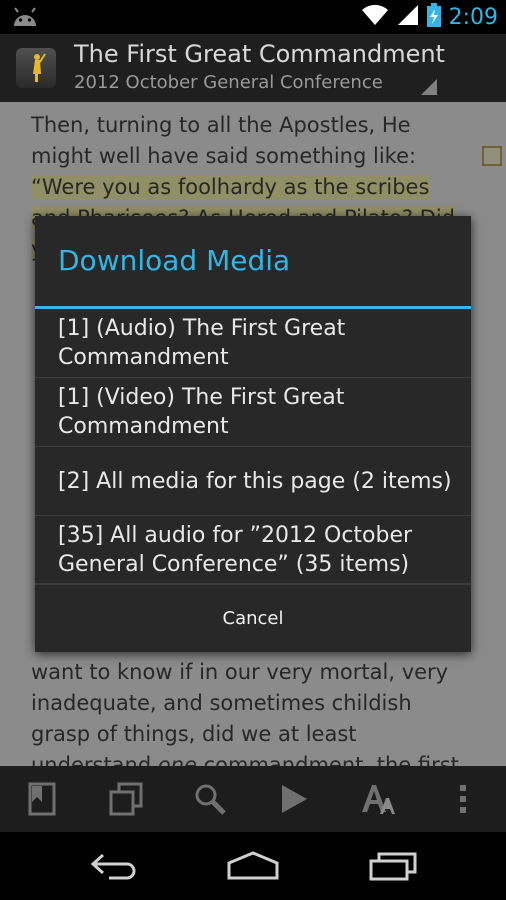 The image size is (506, 900). Describe the element at coordinates (174, 260) in the screenshot. I see `dialog-title: Download Media` at that location.